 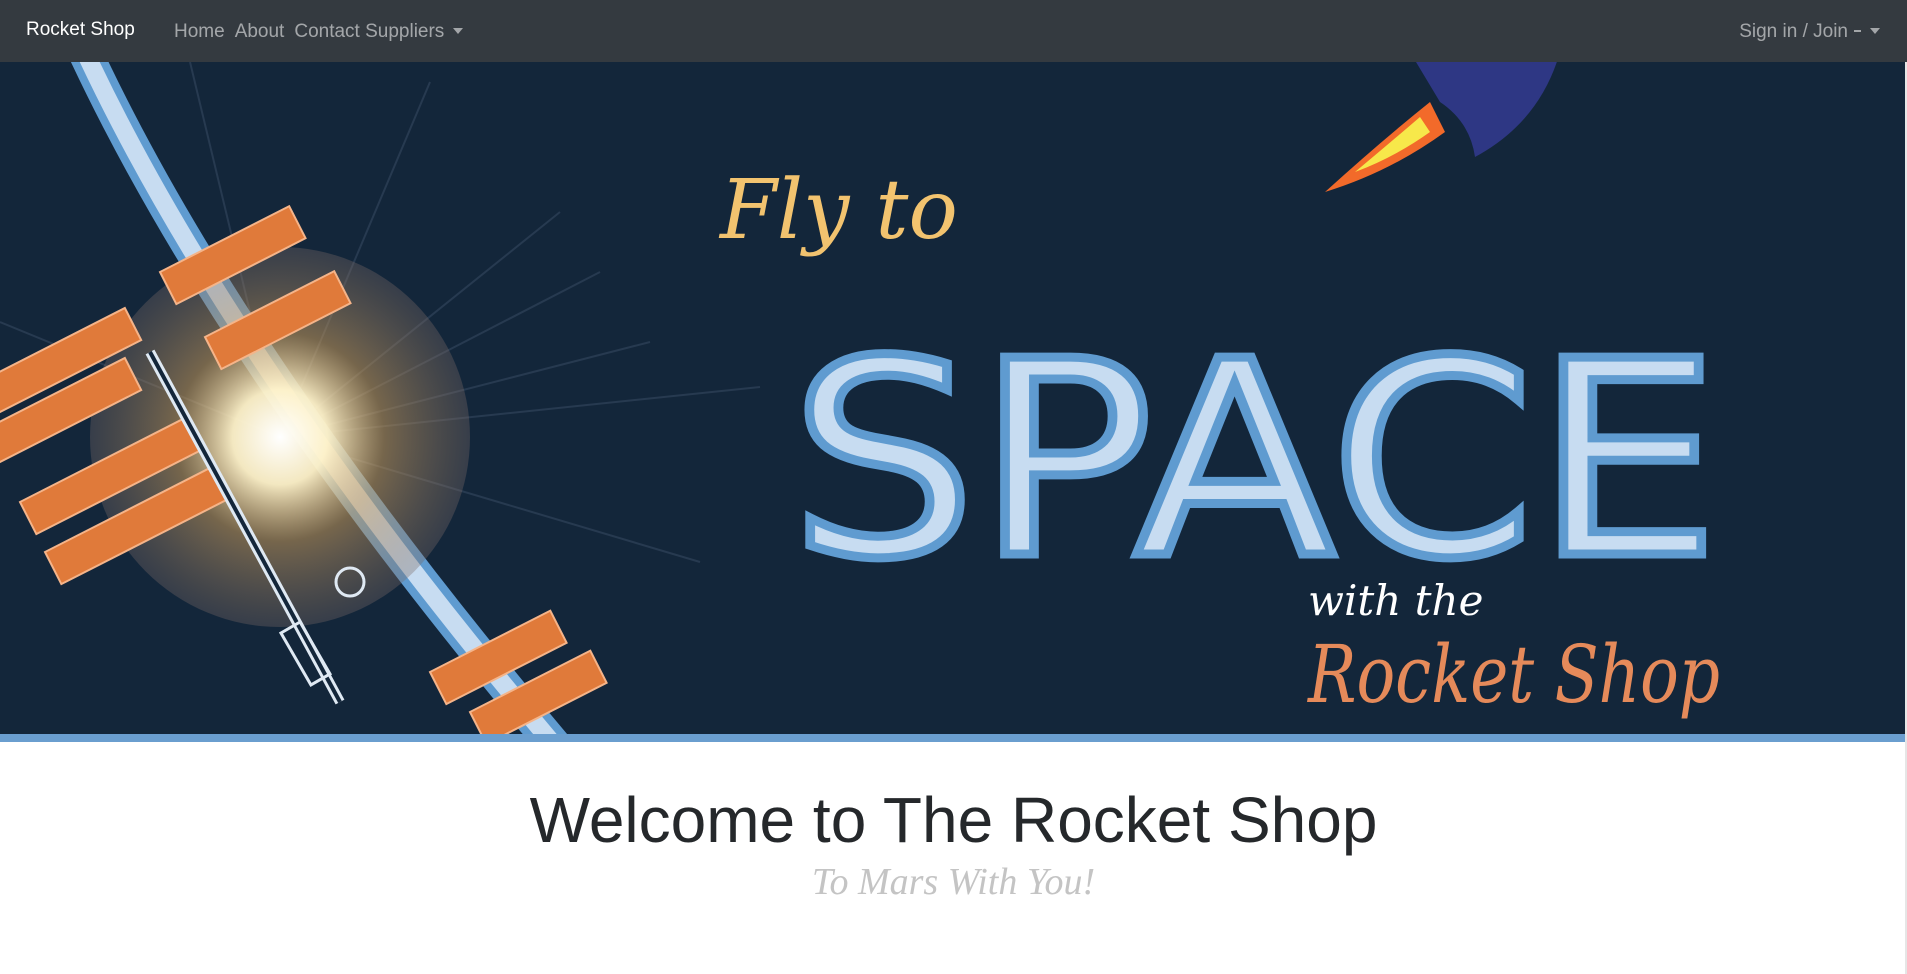 What do you see at coordinates (260, 32) in the screenshot?
I see `nav-about-link: About` at bounding box center [260, 32].